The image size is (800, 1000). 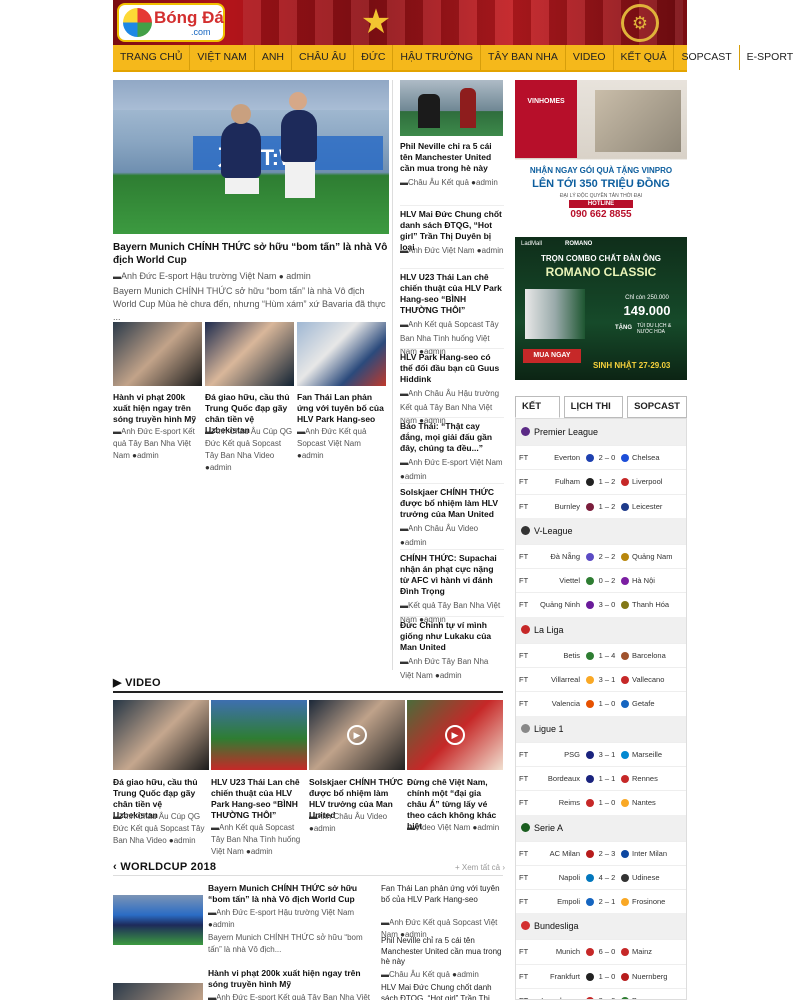 What do you see at coordinates (251, 157) in the screenshot?
I see `hero-image: 万 ET:W` at bounding box center [251, 157].